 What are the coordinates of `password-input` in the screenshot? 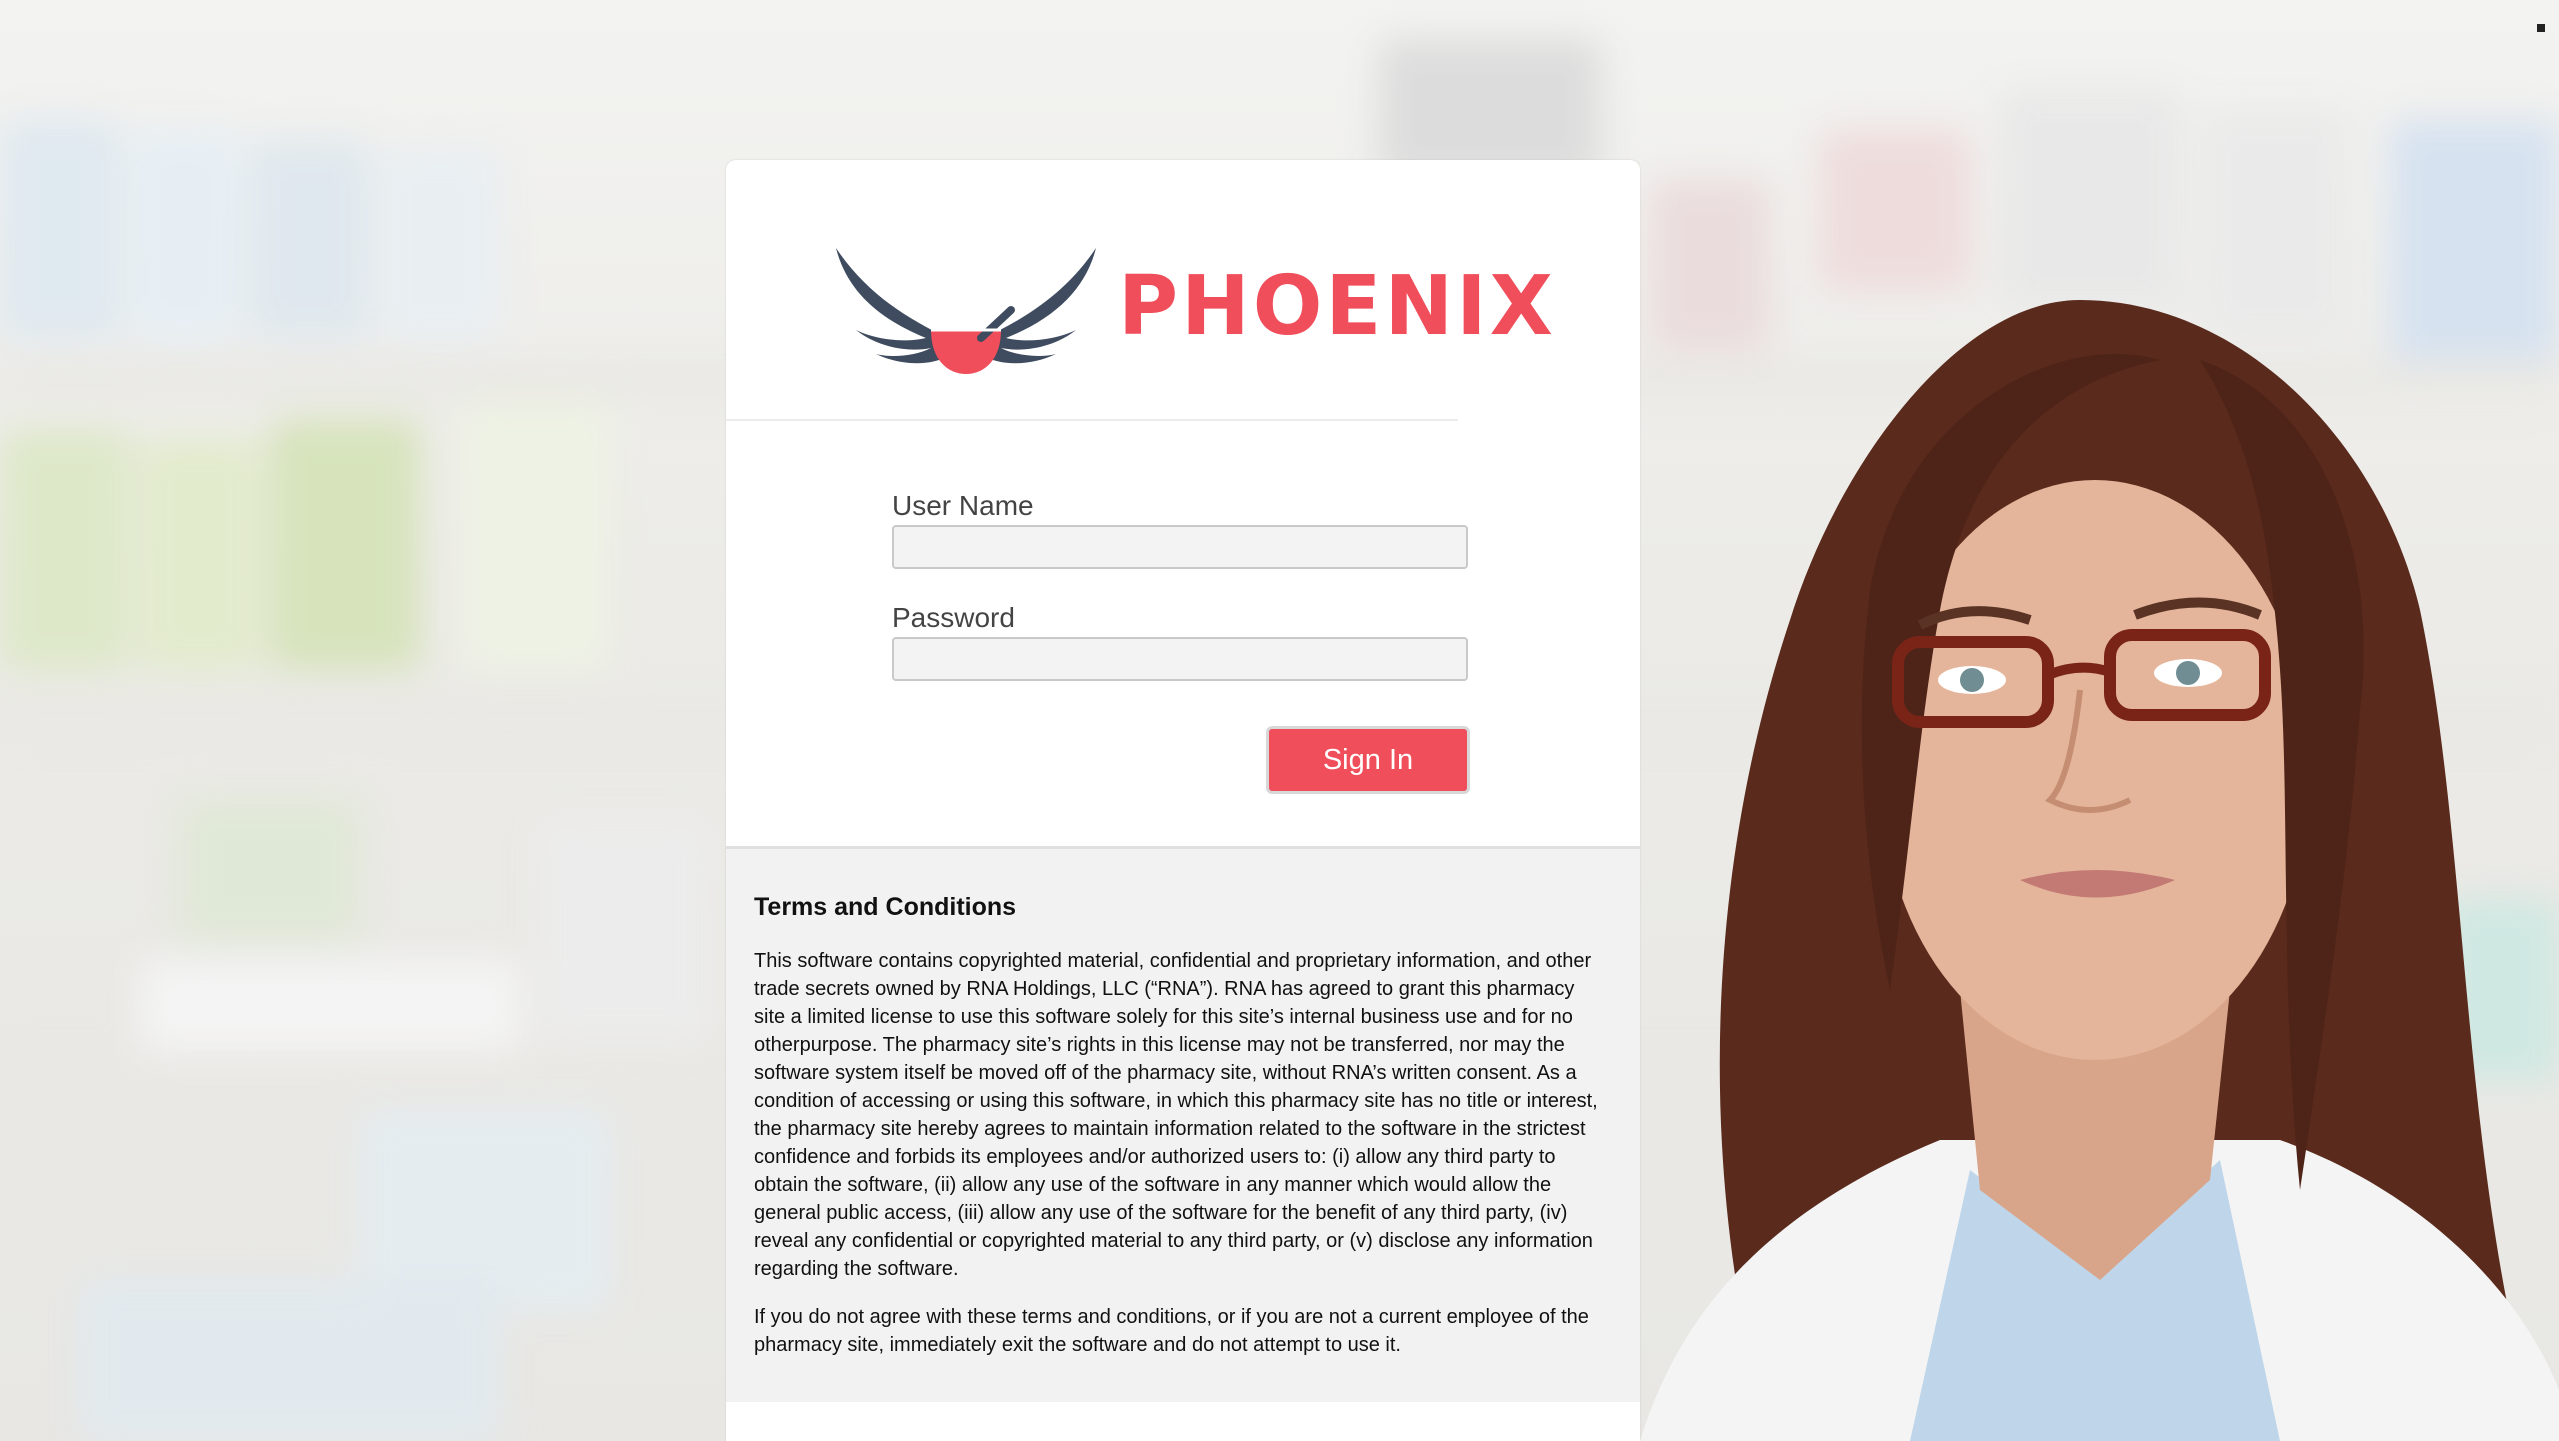 It's located at (1180, 659).